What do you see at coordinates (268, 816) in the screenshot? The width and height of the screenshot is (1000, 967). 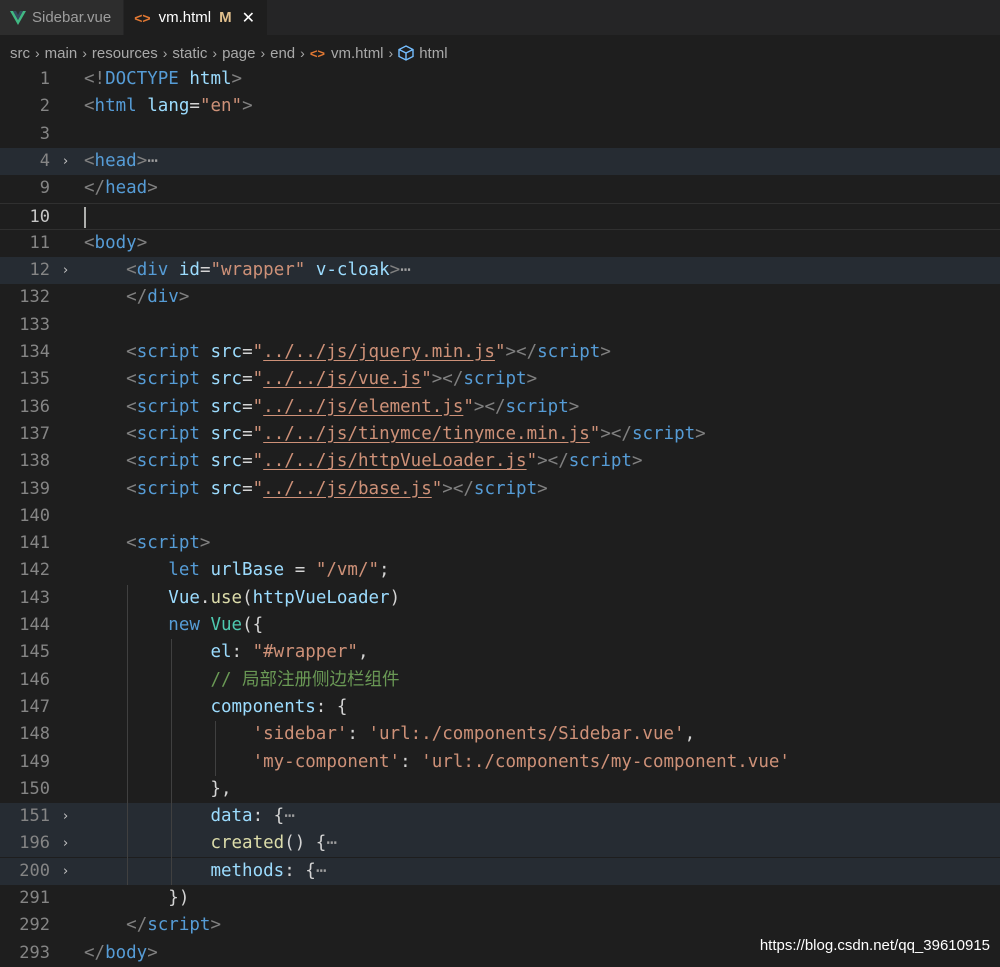 I see `code-token: : {` at bounding box center [268, 816].